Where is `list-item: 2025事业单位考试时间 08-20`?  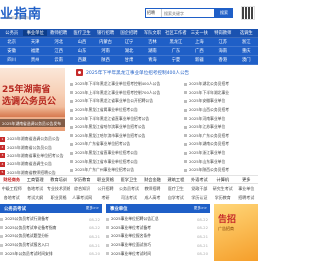
list-item: 2025事业单位考试时间 08-20 is located at coordinates (158, 253).